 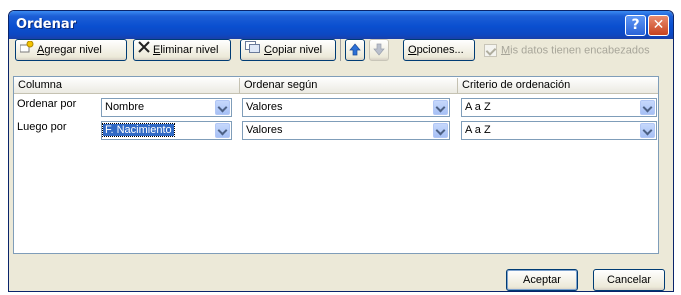 I want to click on arrow-up-icon, so click(x=355, y=49).